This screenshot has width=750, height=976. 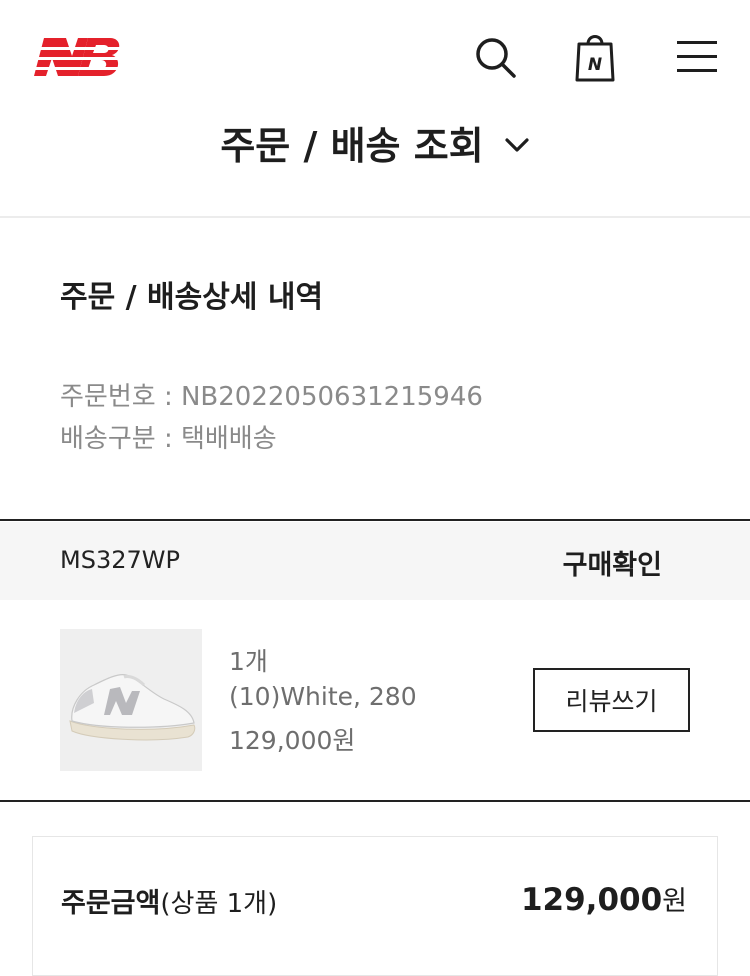 What do you see at coordinates (292, 740) in the screenshot?
I see `product-price: 129,000원` at bounding box center [292, 740].